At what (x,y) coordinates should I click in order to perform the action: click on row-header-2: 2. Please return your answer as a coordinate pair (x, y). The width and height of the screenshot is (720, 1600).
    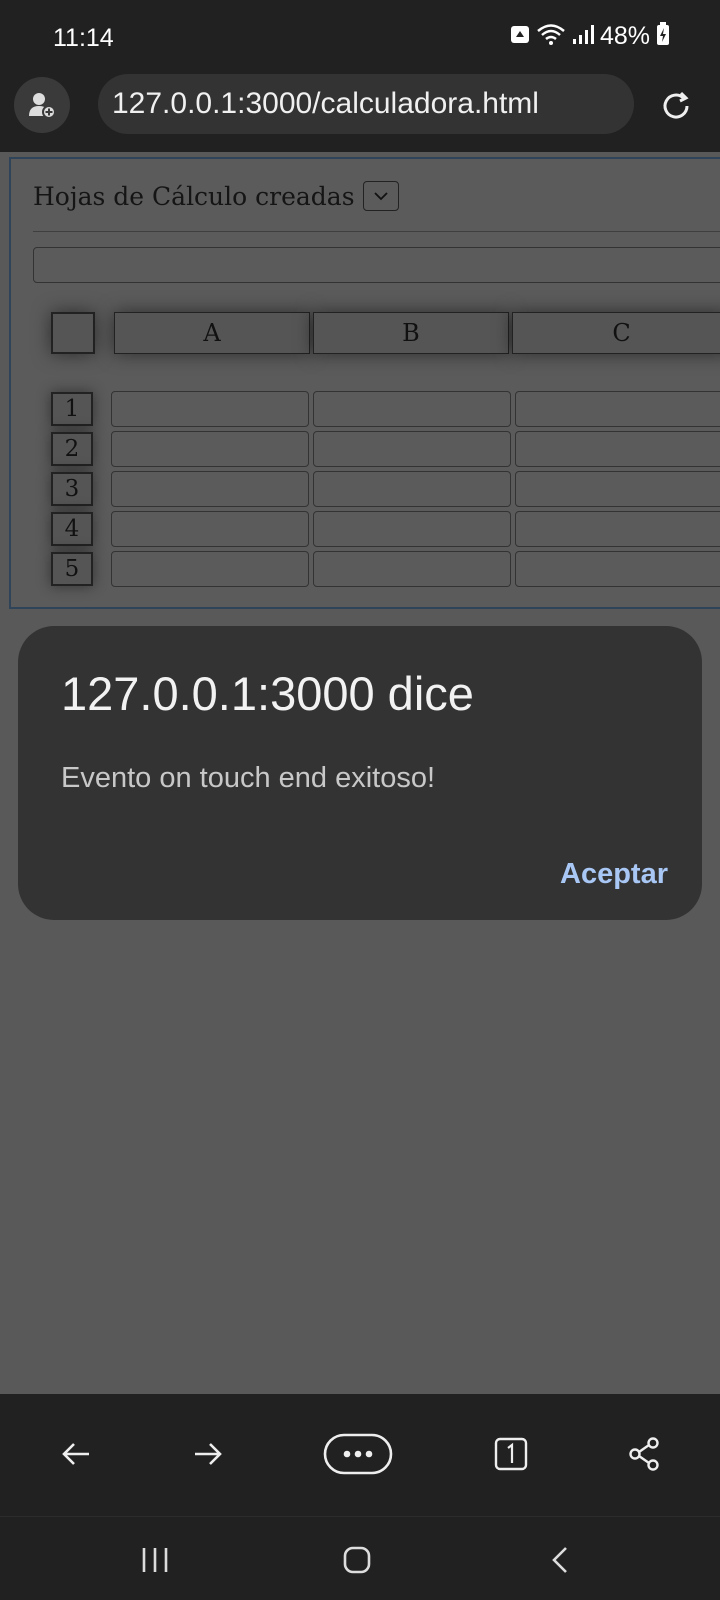
    Looking at the image, I should click on (72, 449).